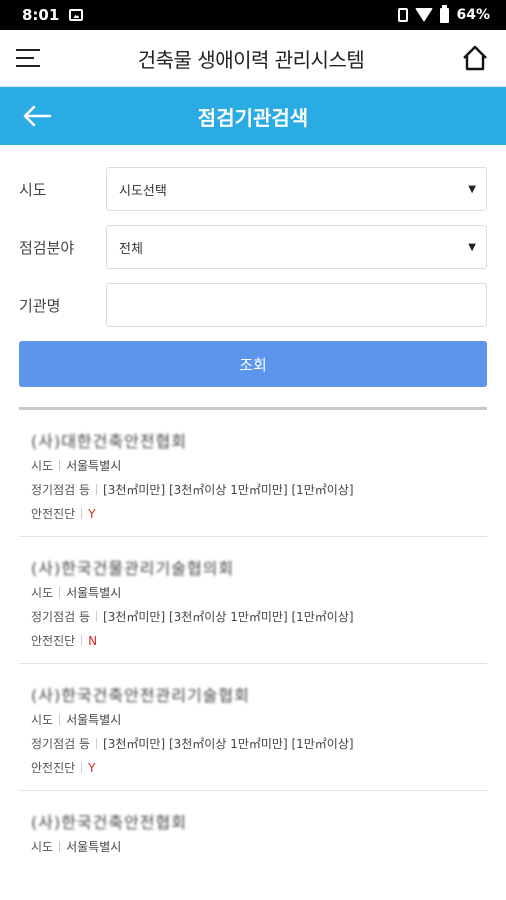 This screenshot has width=506, height=900. Describe the element at coordinates (131, 249) in the screenshot. I see `field-select-value: 전체` at that location.